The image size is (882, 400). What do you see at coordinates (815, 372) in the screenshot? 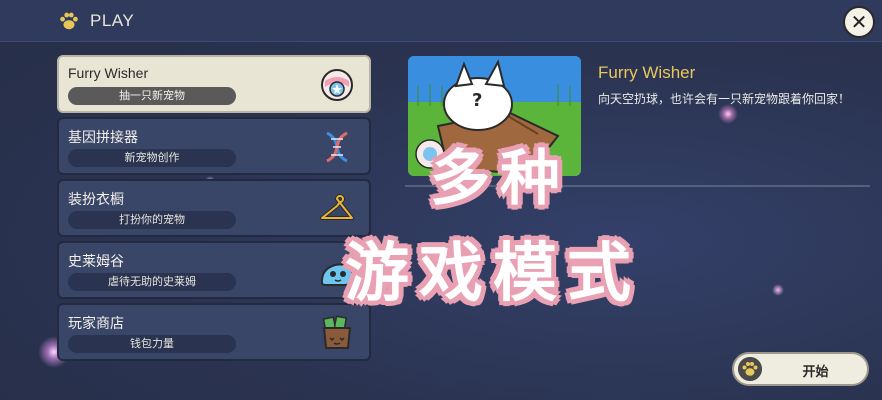
I see `start-button-label: 开始` at bounding box center [815, 372].